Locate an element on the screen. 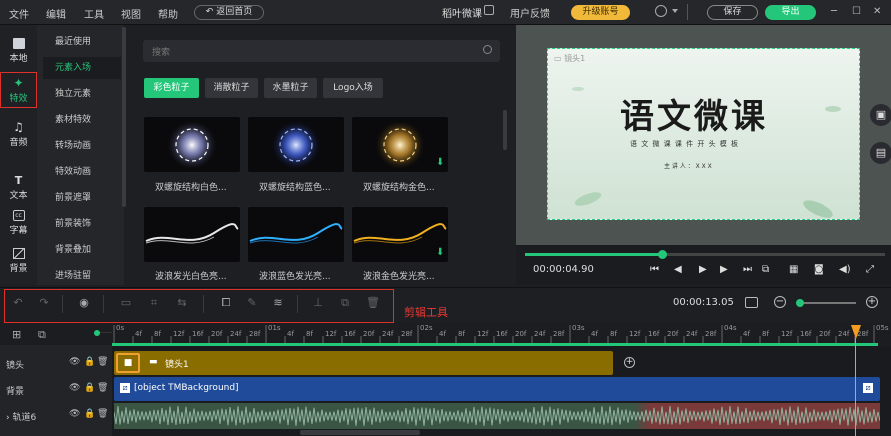 The image size is (891, 436). fullscreen-icon: ⤢ is located at coordinates (870, 269).